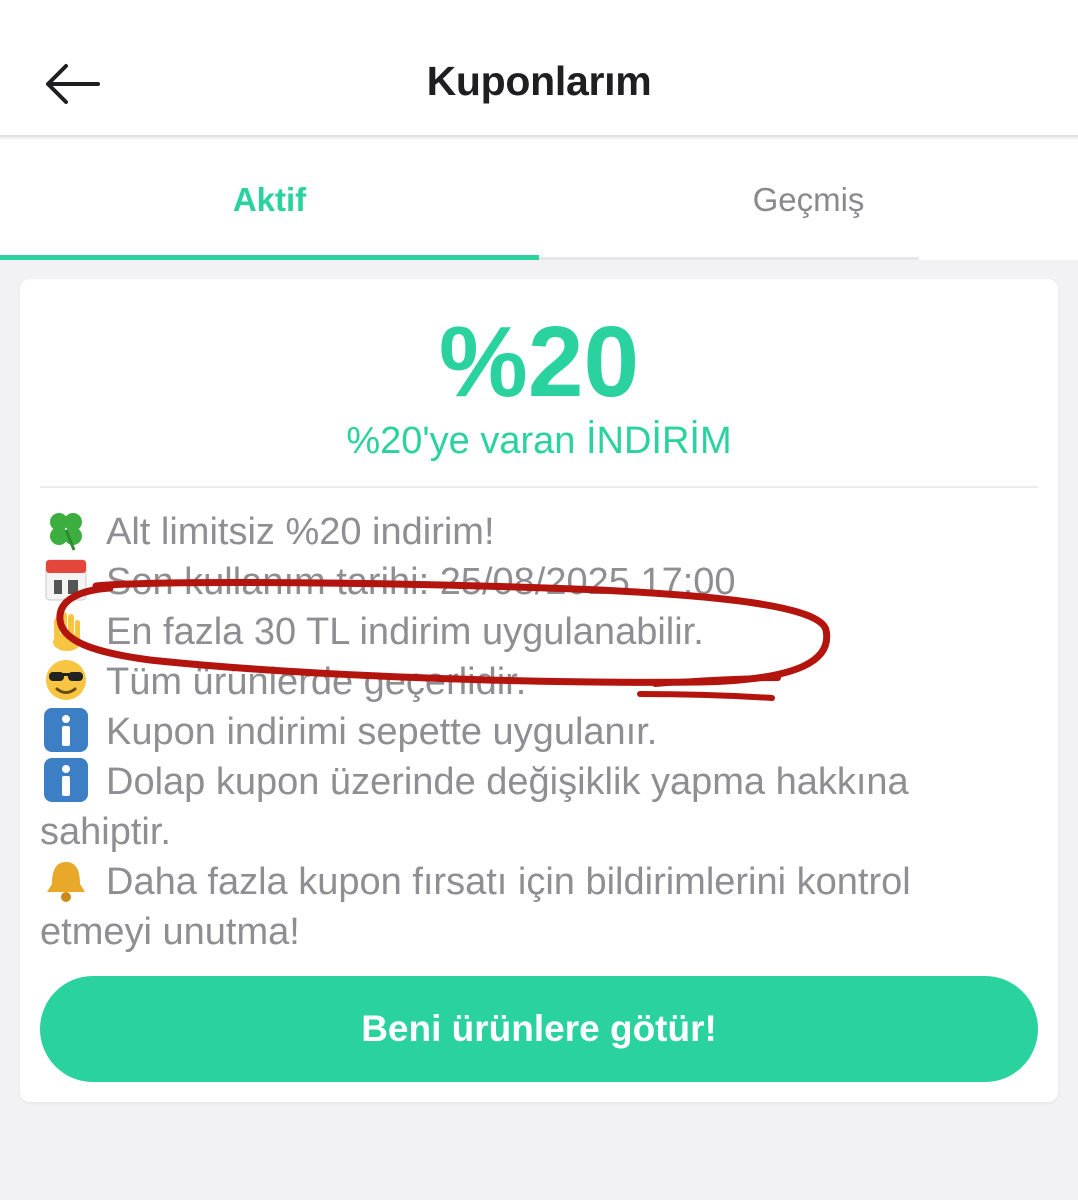 The height and width of the screenshot is (1200, 1078). I want to click on raised-hand-icon, so click(67, 631).